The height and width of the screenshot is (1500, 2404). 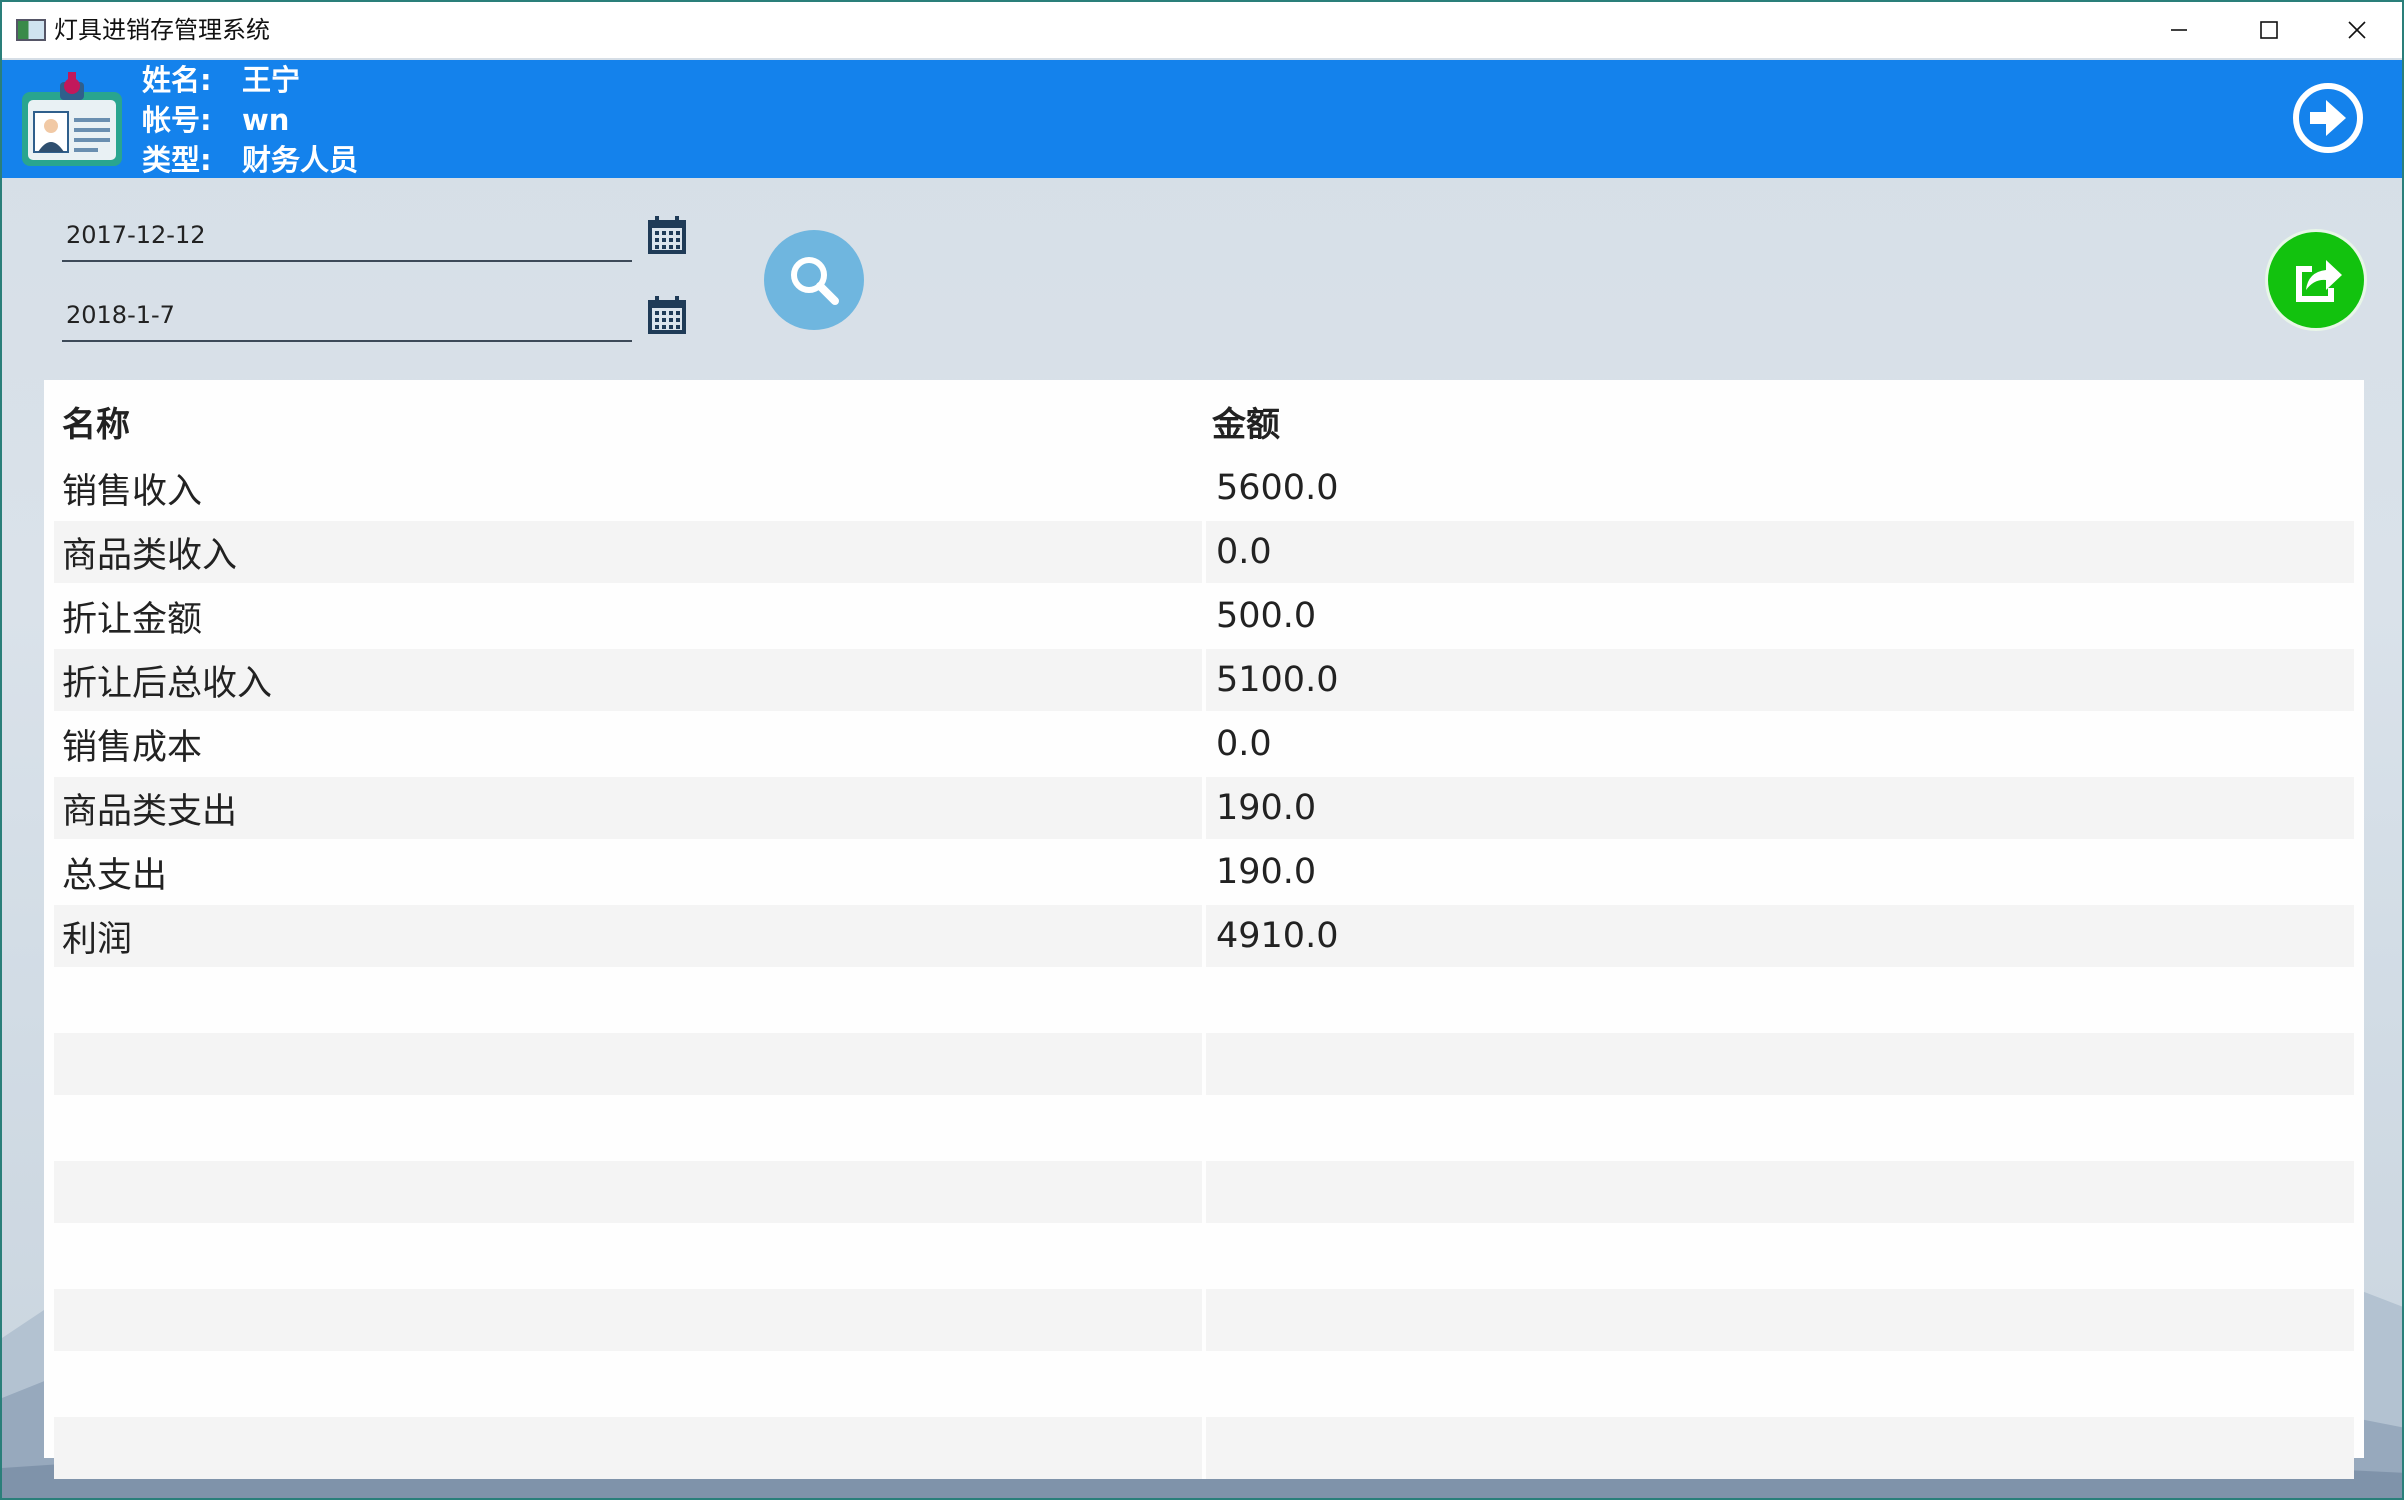 I want to click on cell-amount: 5100.0, so click(x=1778, y=680).